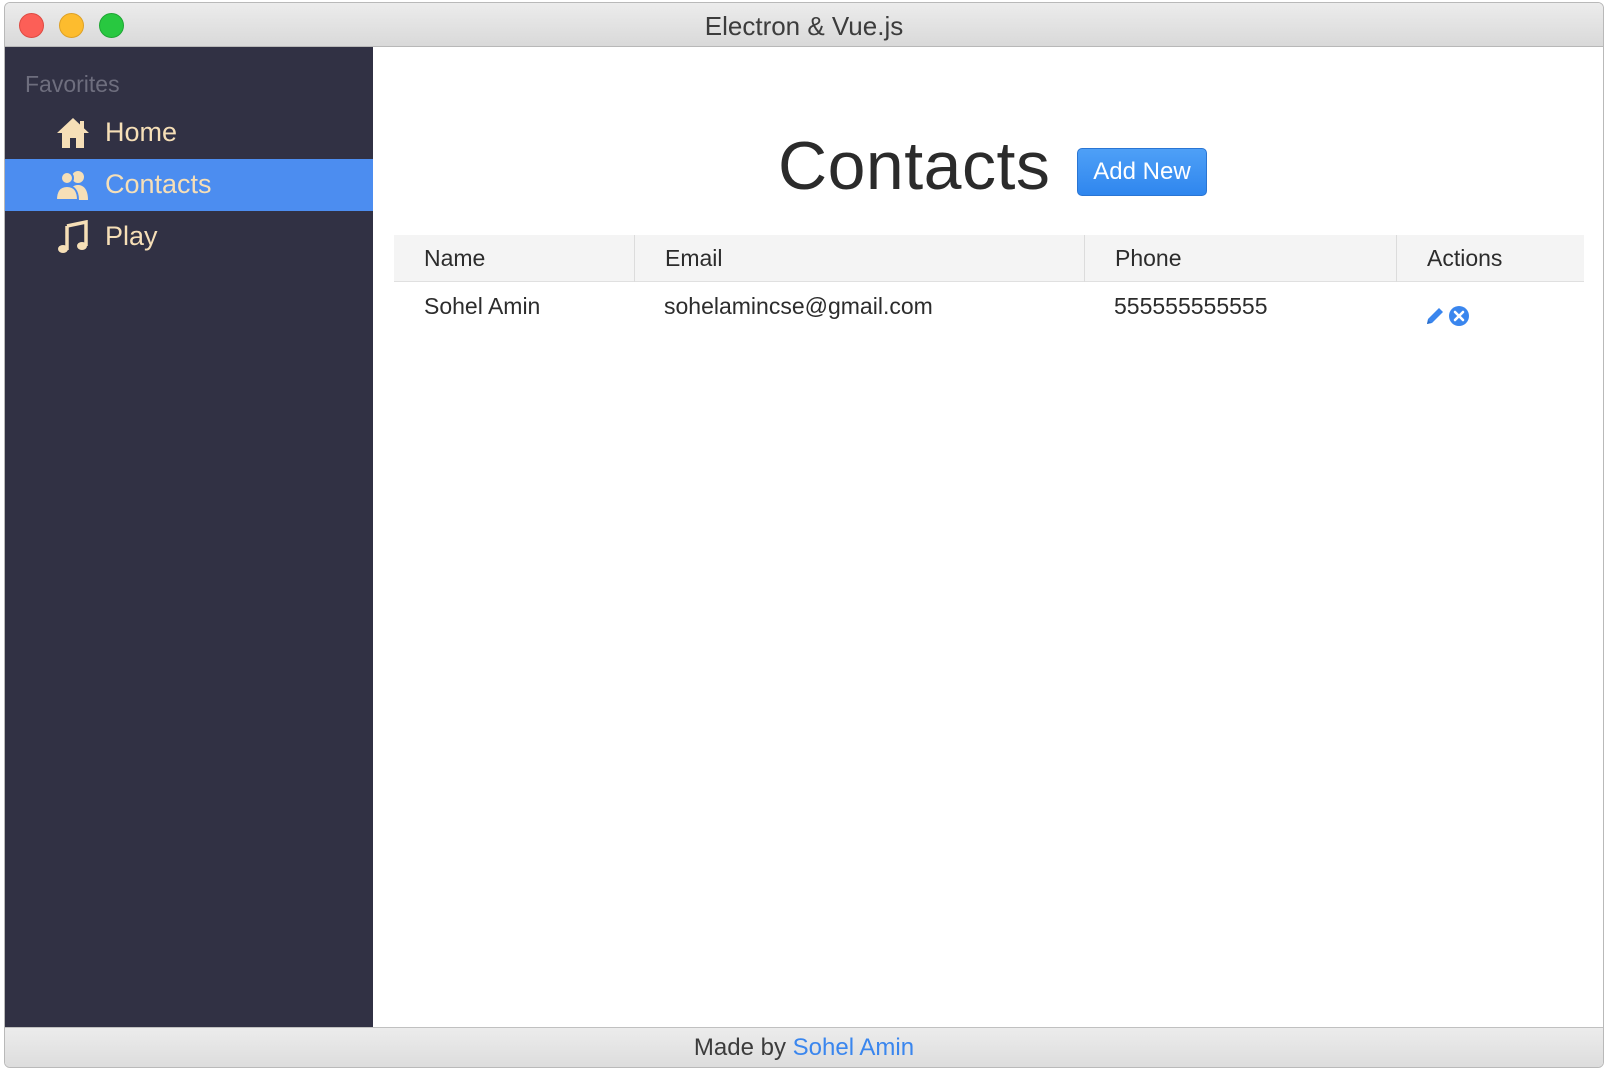 The image size is (1610, 1070). Describe the element at coordinates (73, 133) in the screenshot. I see `home-icon` at that location.